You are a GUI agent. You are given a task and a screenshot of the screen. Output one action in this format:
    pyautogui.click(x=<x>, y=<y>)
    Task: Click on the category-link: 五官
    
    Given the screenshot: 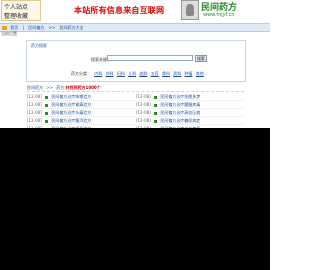 What is the action you would take?
    pyautogui.click(x=155, y=73)
    